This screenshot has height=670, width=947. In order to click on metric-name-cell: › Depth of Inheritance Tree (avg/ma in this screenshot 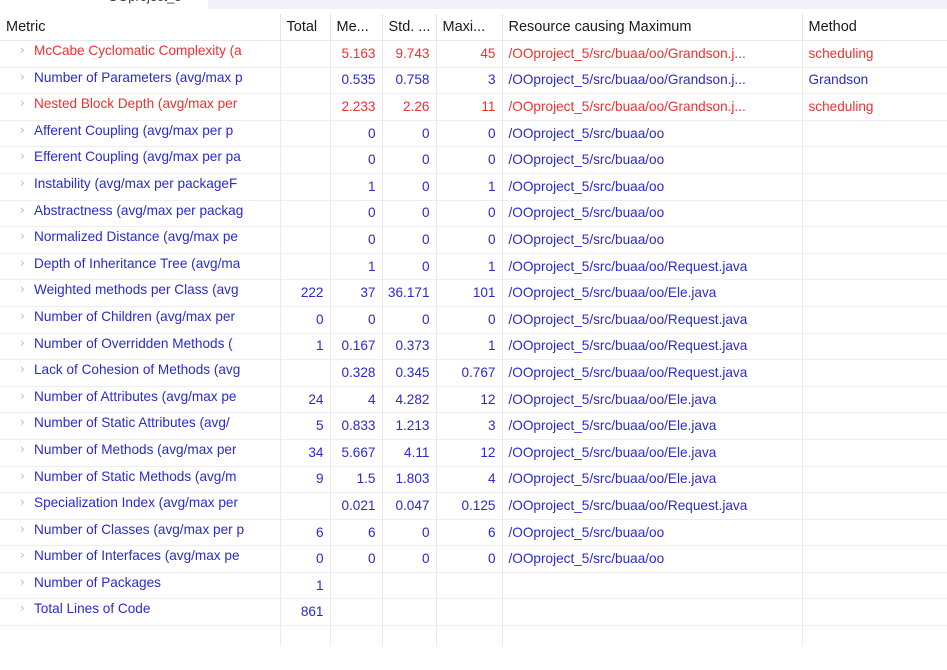, I will do `click(140, 267)`.